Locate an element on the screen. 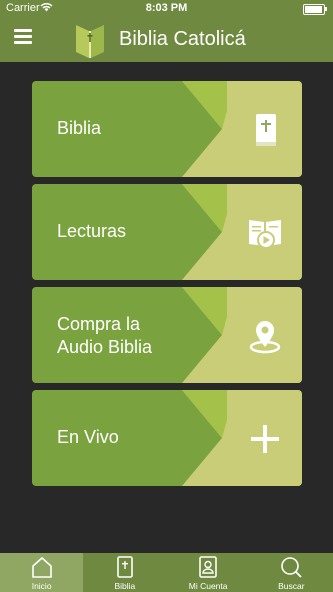  clock: 8:03 PM is located at coordinates (166, 8).